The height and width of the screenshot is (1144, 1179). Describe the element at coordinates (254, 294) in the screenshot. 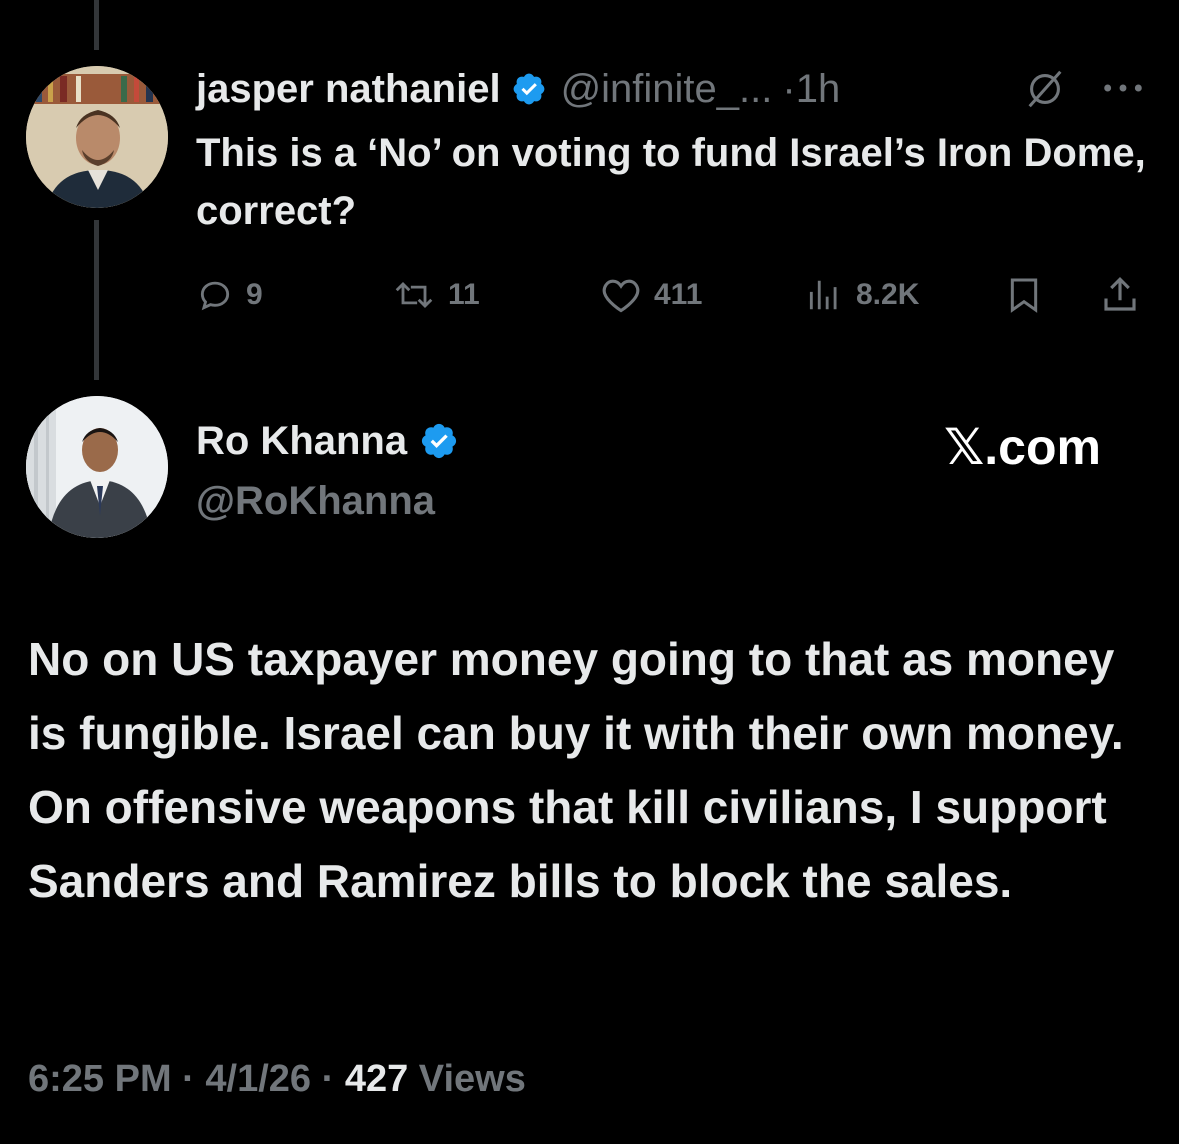

I see `reply-count: 9` at that location.